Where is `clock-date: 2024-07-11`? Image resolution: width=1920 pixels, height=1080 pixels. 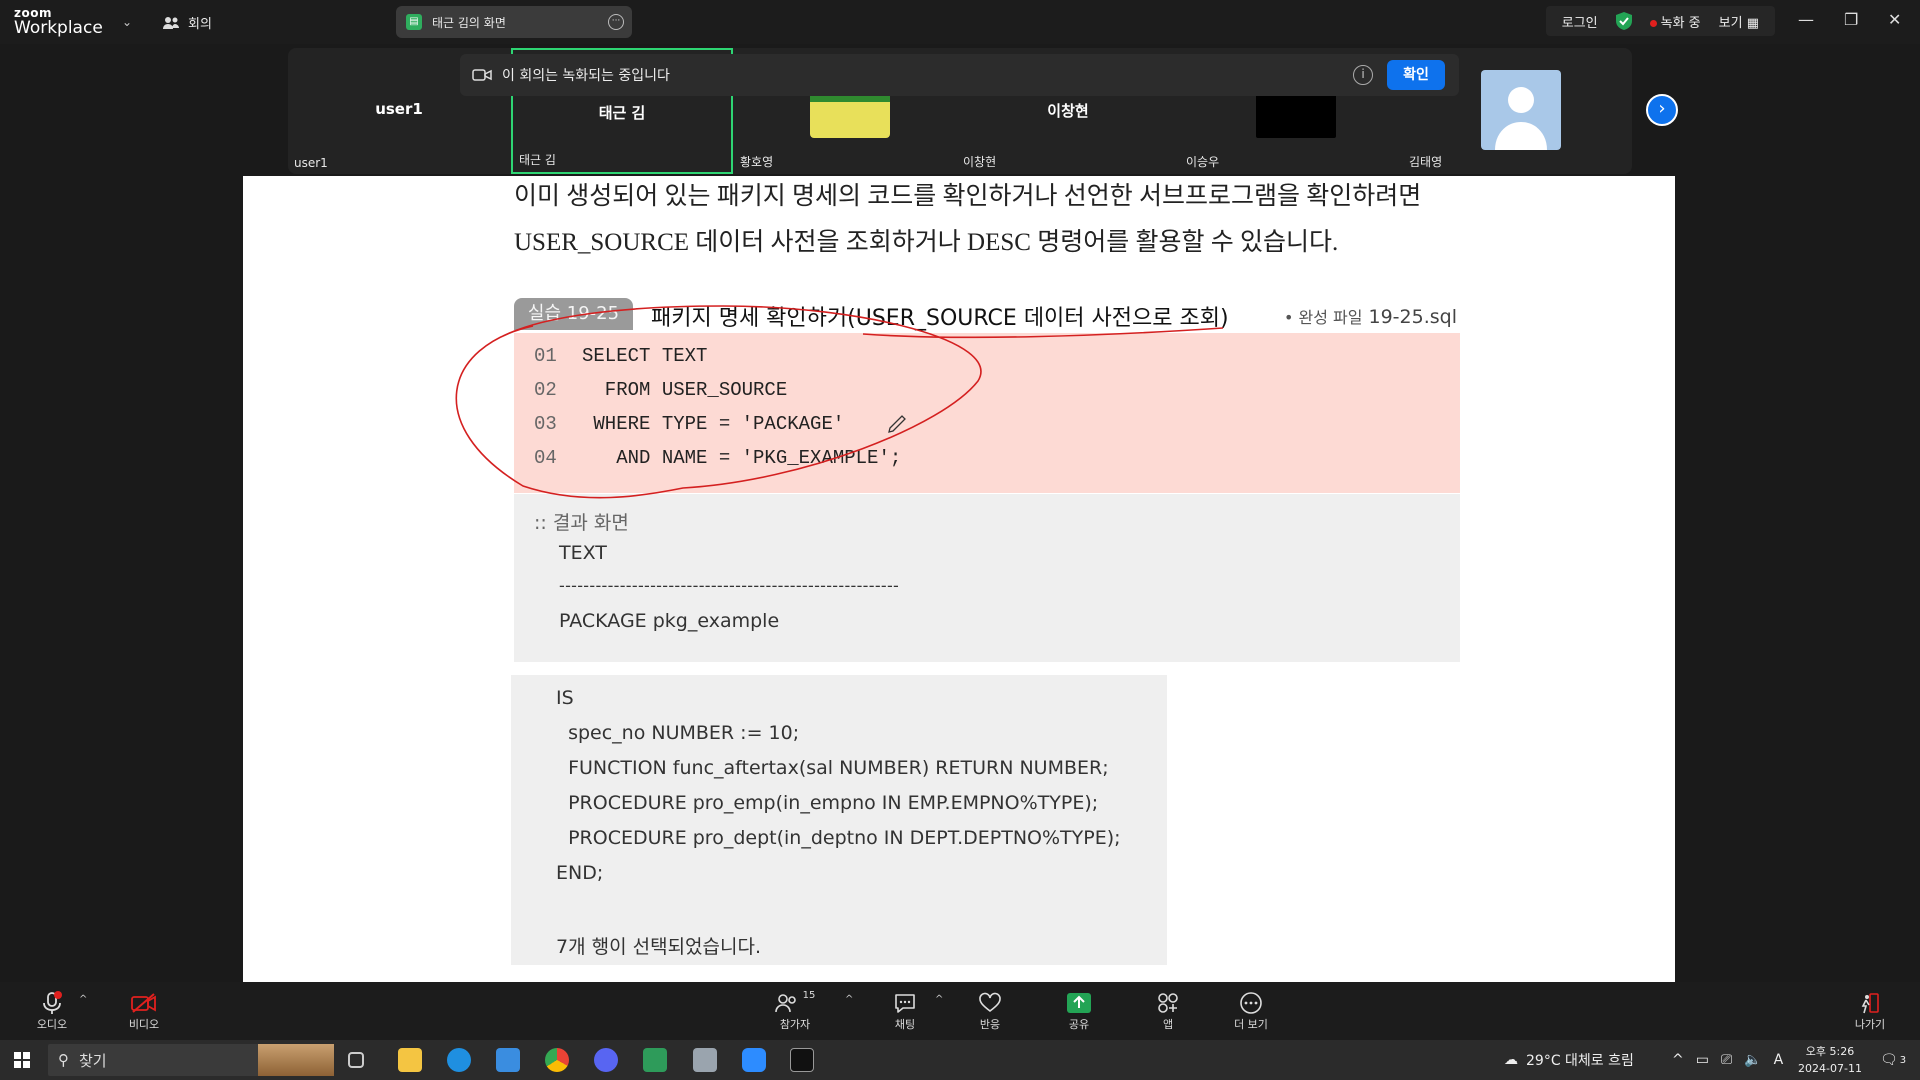
clock-date: 2024-07-11 is located at coordinates (1830, 1068).